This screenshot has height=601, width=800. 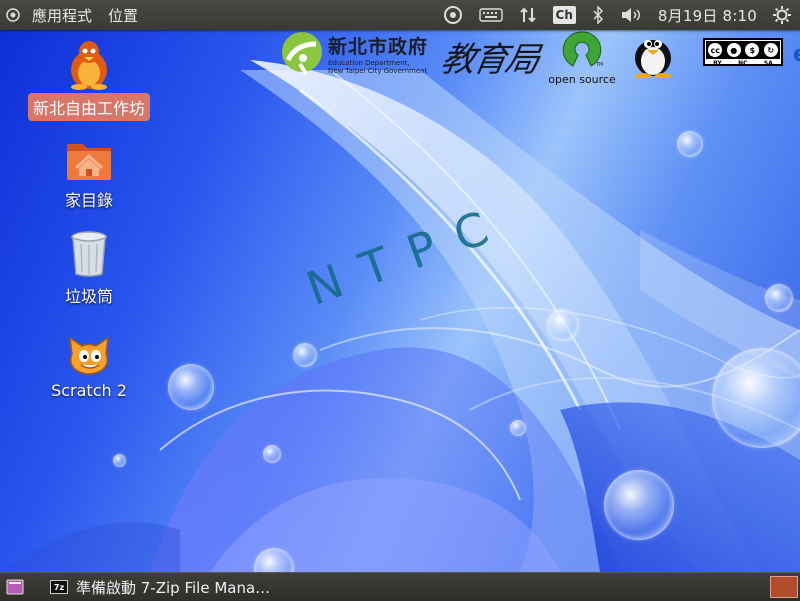 What do you see at coordinates (89, 355) in the screenshot?
I see `scratch-cat-icon` at bounding box center [89, 355].